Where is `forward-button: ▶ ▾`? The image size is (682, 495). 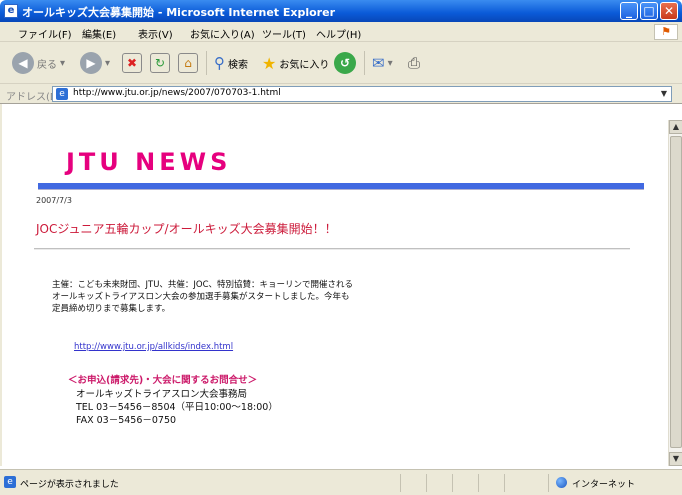
forward-button: ▶ ▾ is located at coordinates (95, 63).